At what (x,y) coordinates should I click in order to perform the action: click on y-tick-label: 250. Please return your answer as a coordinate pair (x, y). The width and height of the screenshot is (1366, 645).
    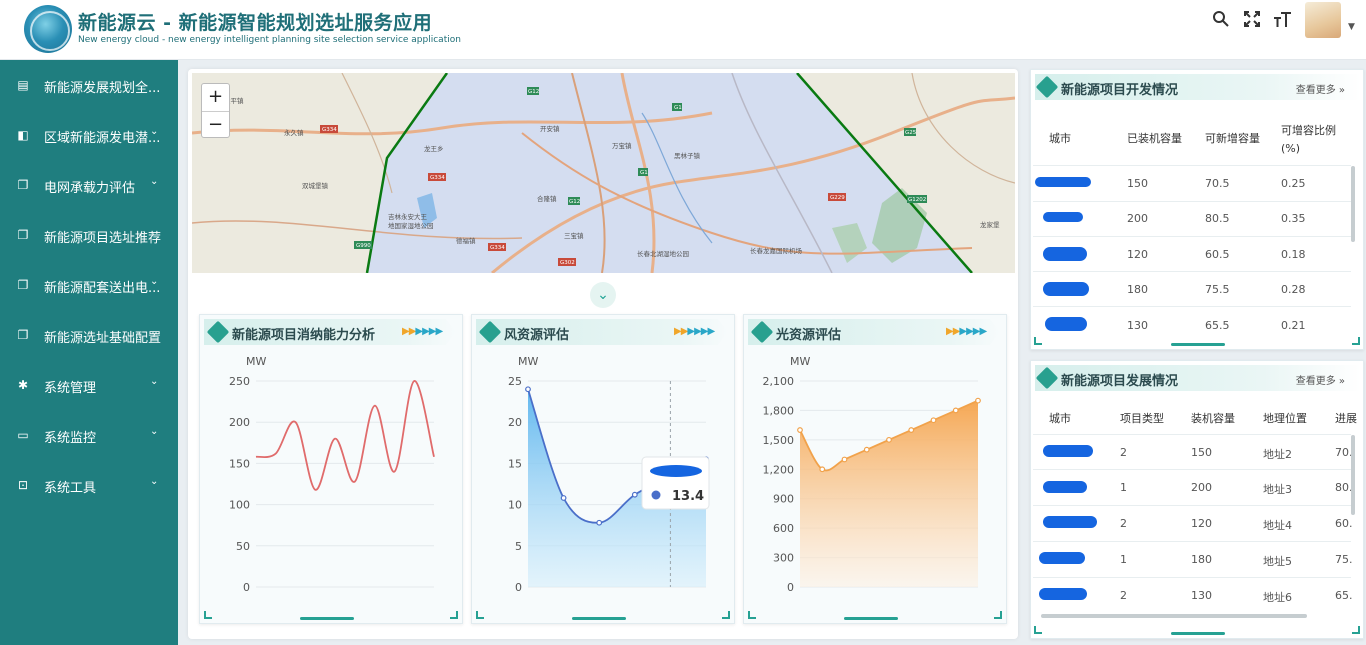
    Looking at the image, I should click on (239, 381).